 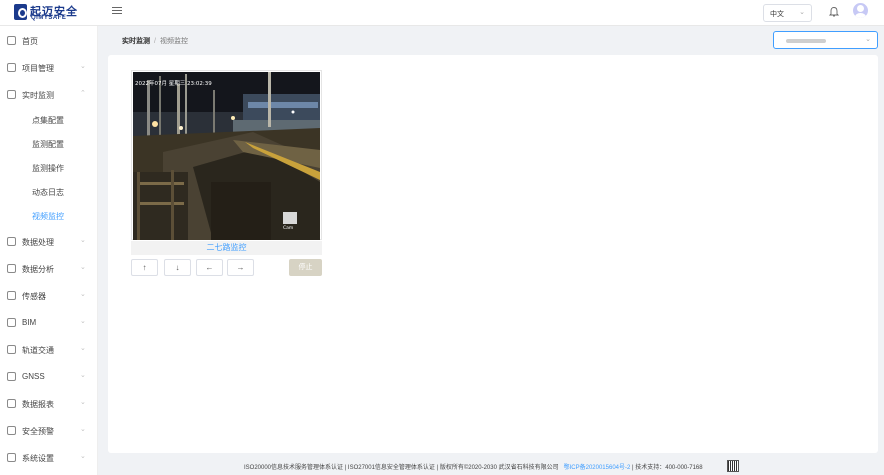 I want to click on sidebar-item-project-management: 项目管理 ⌄, so click(x=49, y=68).